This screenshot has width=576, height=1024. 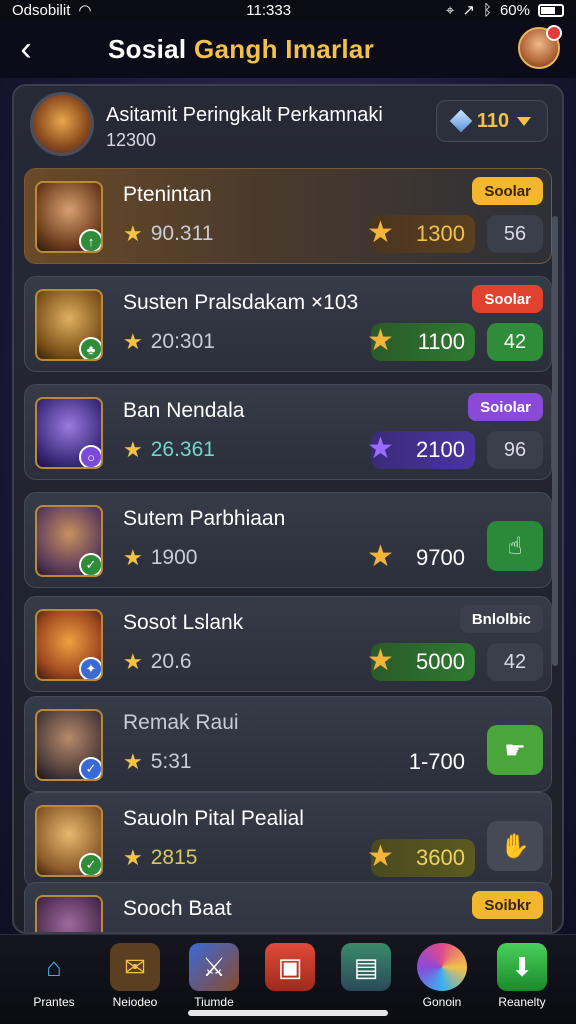 I want to click on home-icon: ⌂, so click(x=54, y=966).